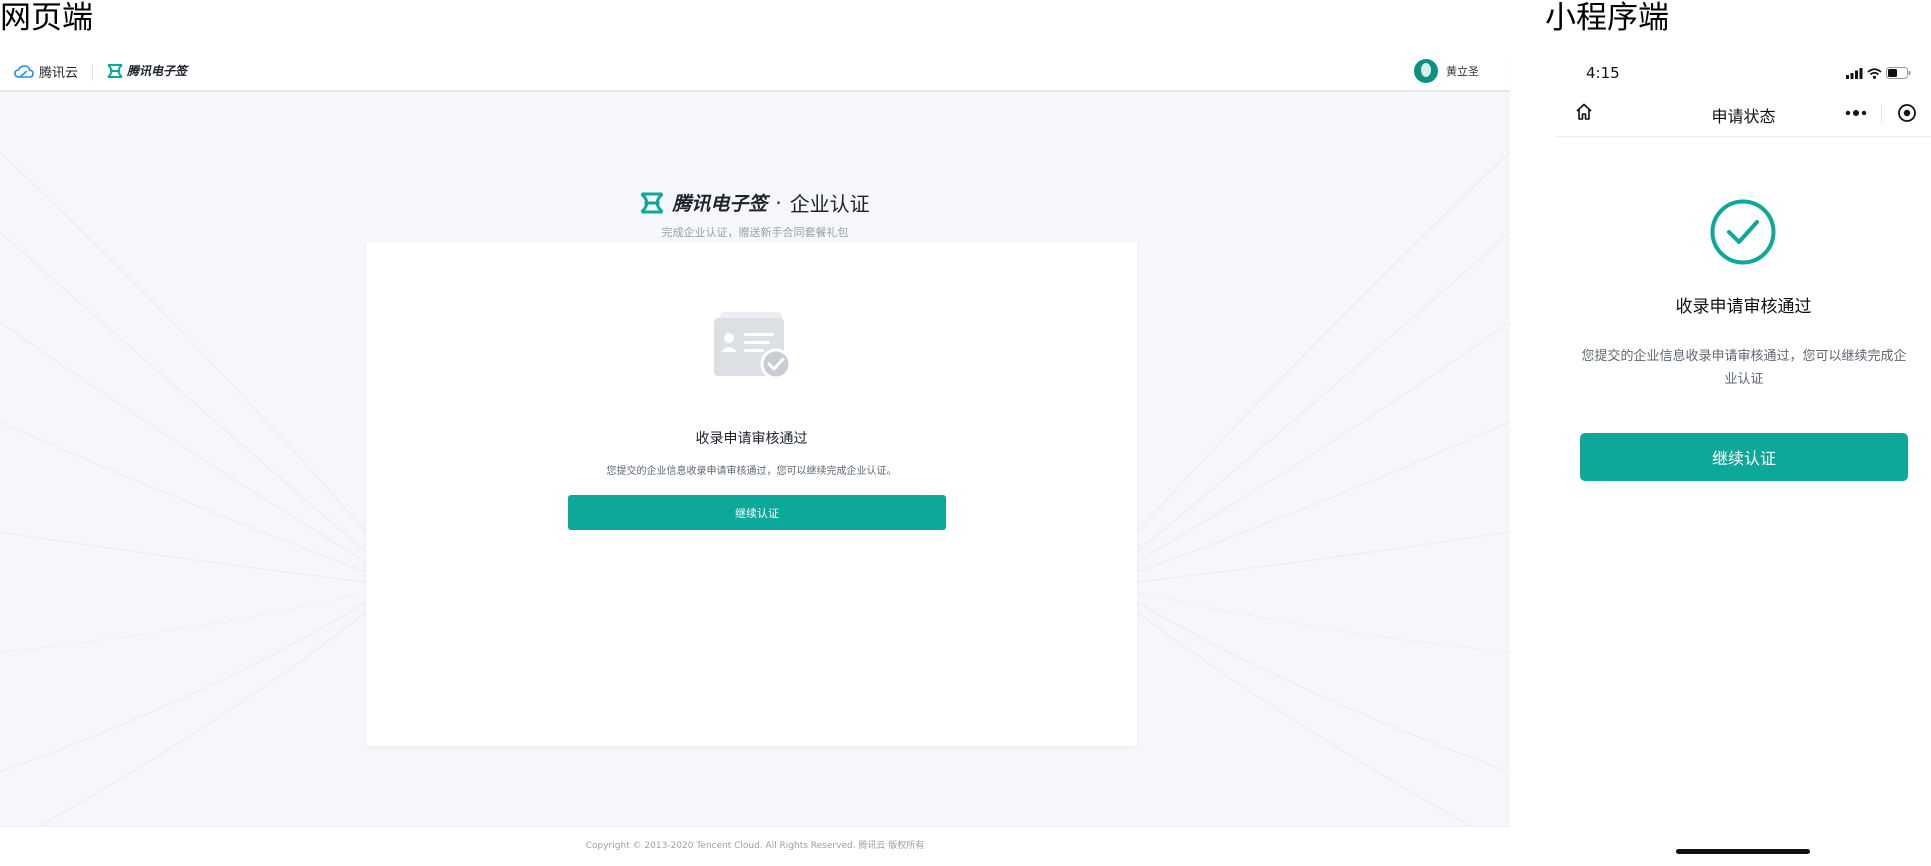 The image size is (1931, 866). I want to click on header-divider, so click(92, 73).